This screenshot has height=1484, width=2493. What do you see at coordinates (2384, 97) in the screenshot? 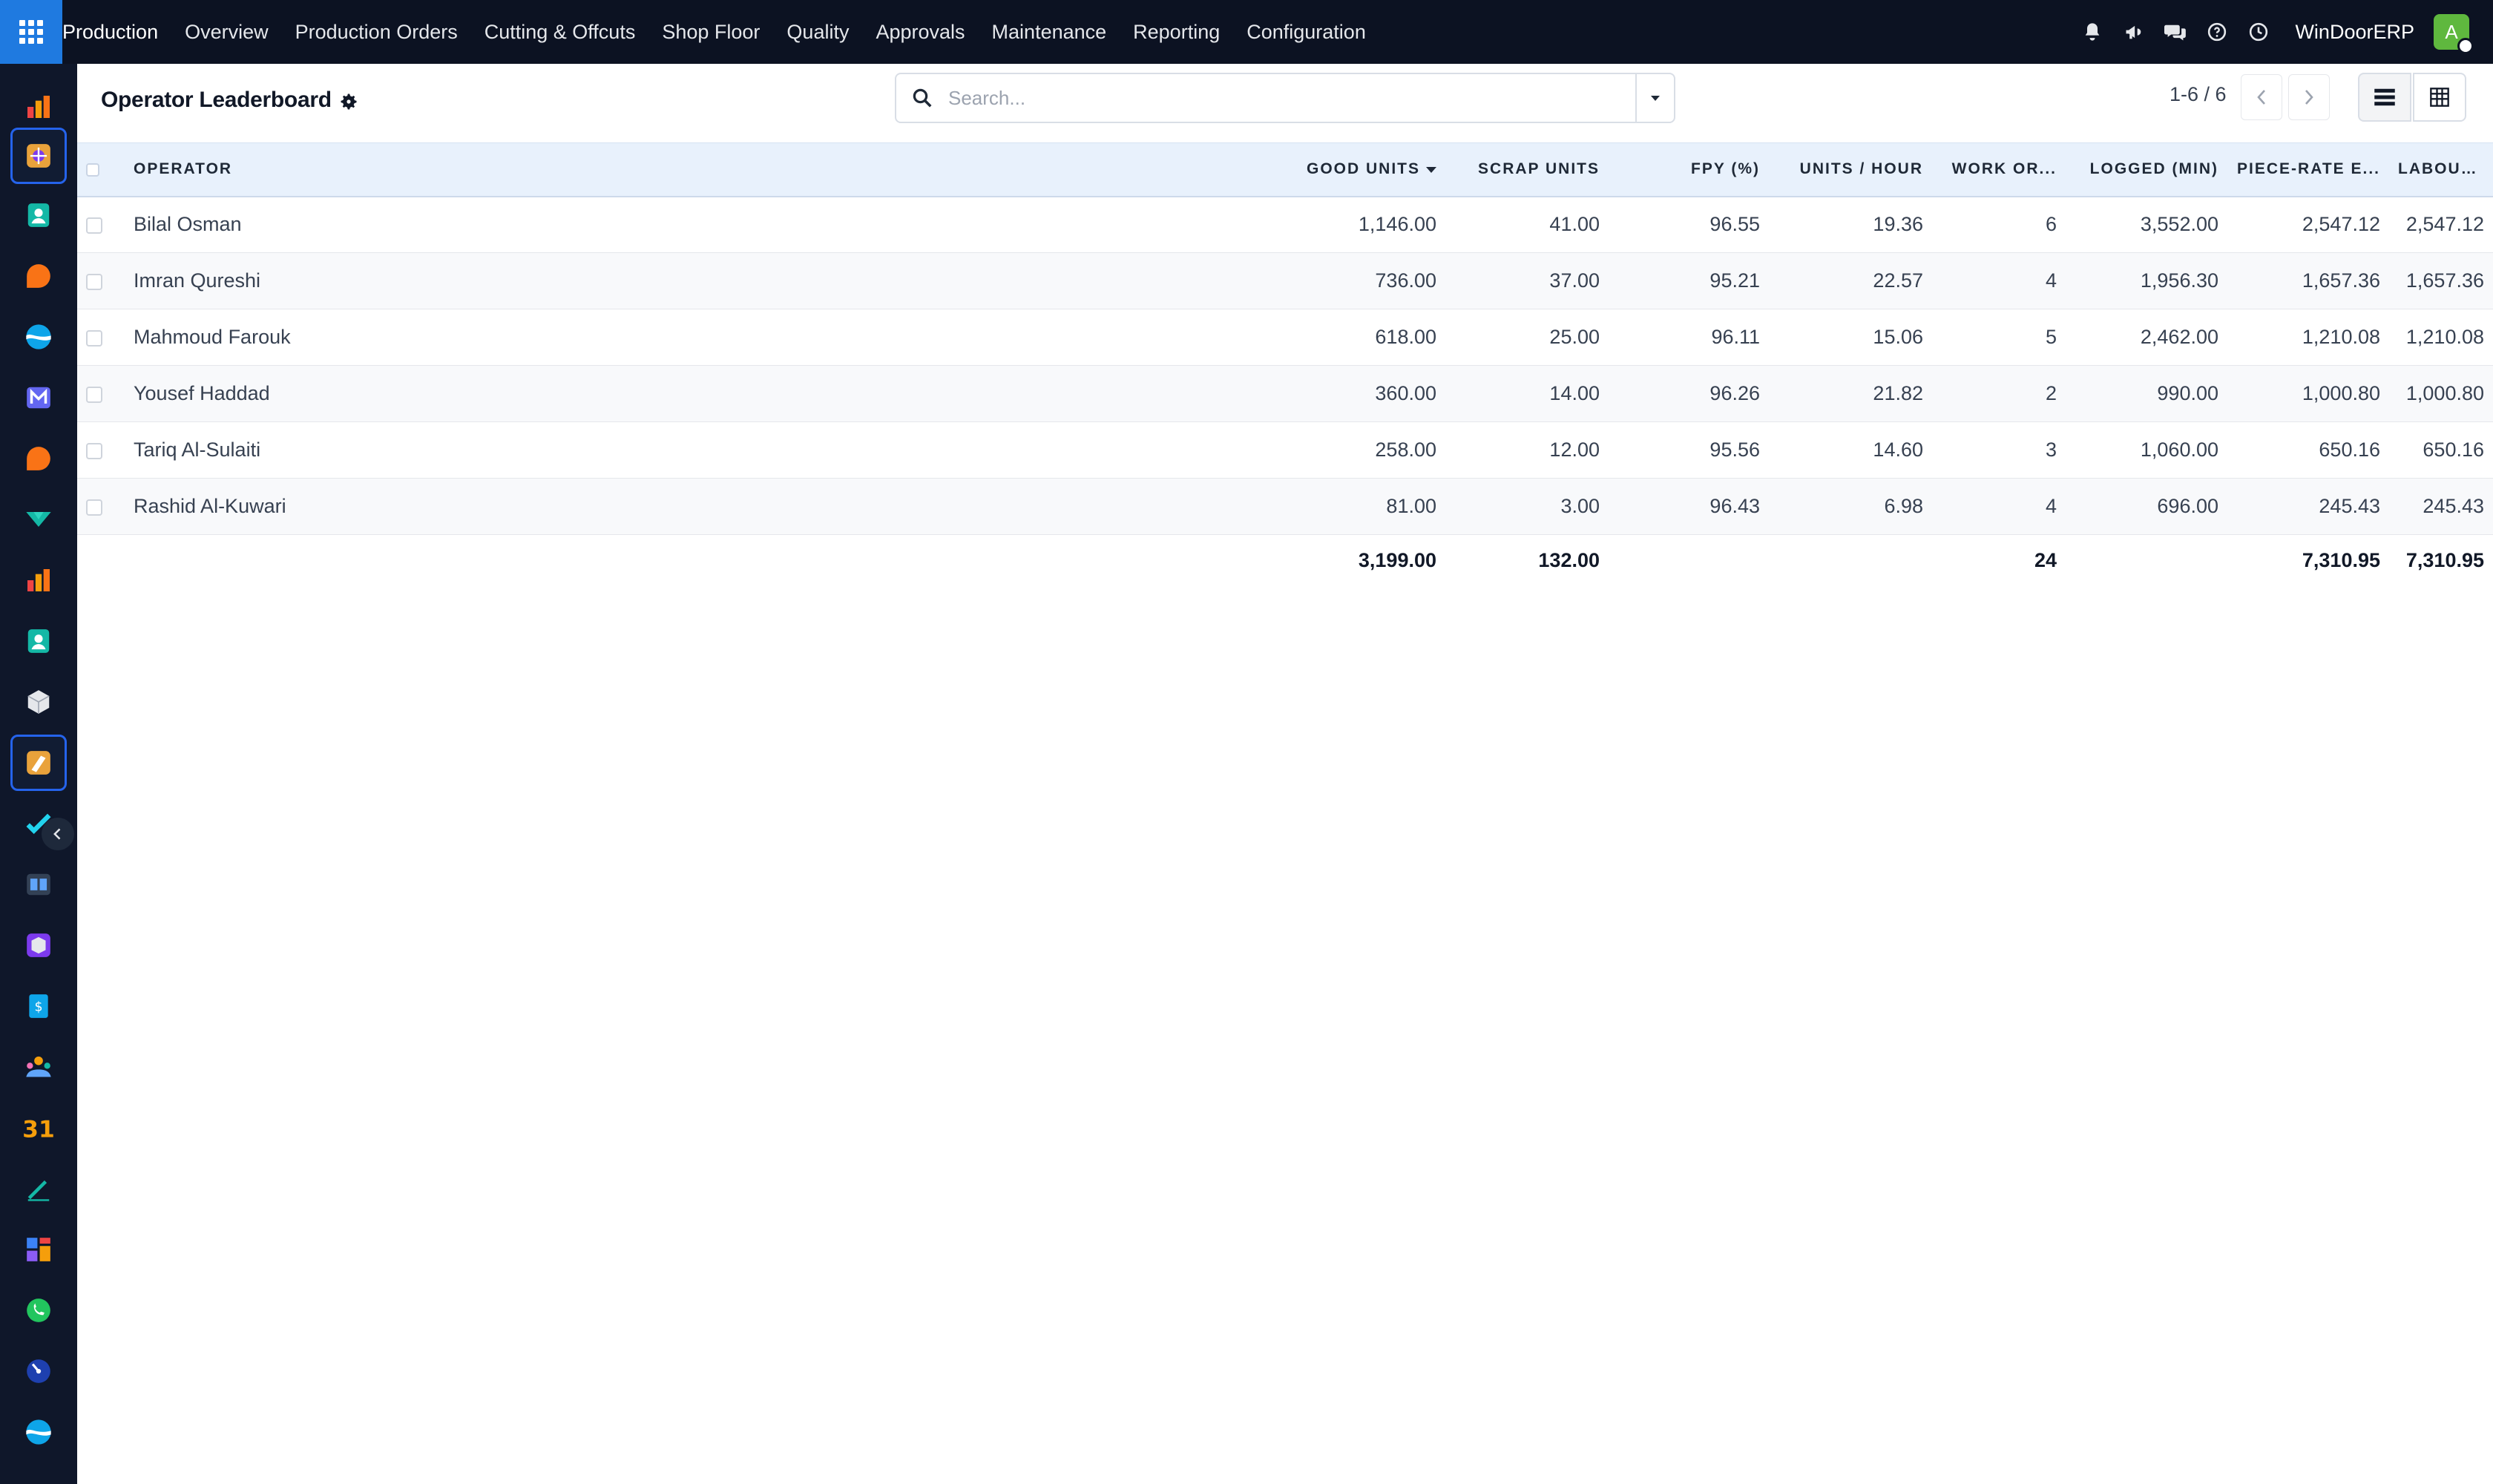
I see `list-view-button` at bounding box center [2384, 97].